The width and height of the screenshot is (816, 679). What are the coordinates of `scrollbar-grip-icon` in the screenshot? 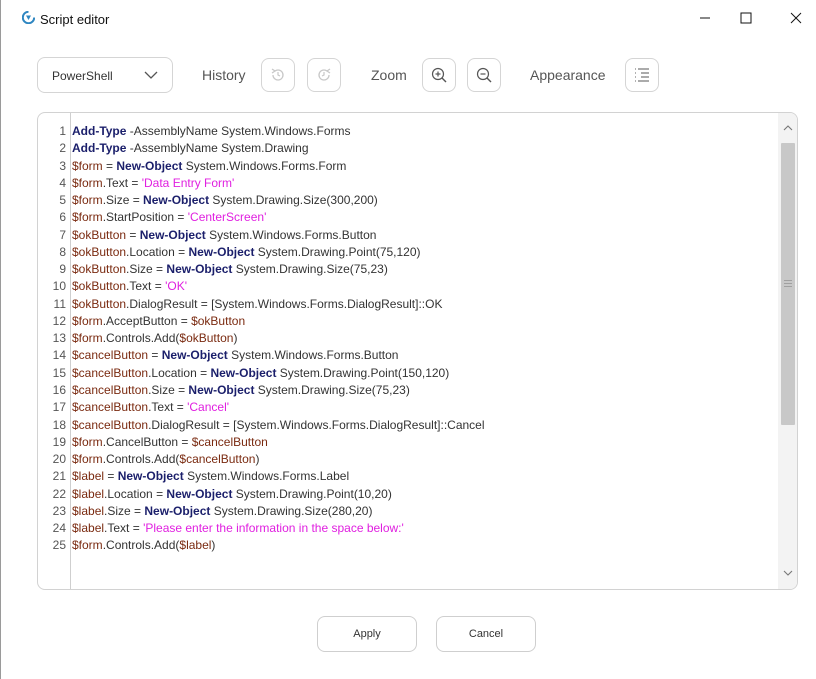 It's located at (788, 284).